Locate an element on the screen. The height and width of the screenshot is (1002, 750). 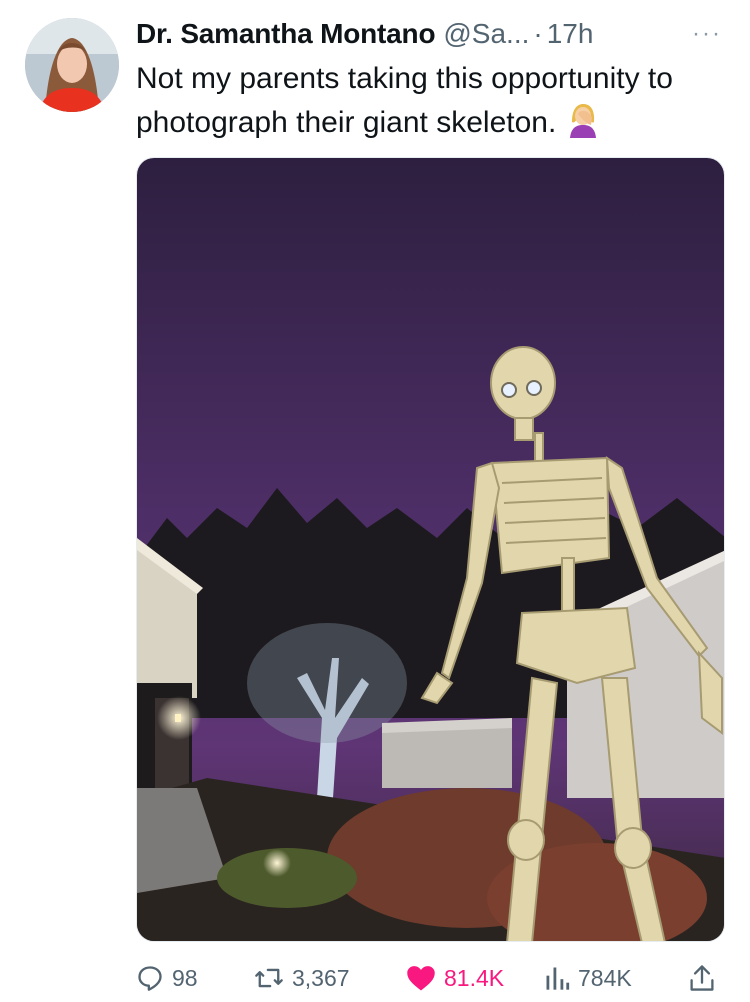
reply-icon is located at coordinates (150, 978).